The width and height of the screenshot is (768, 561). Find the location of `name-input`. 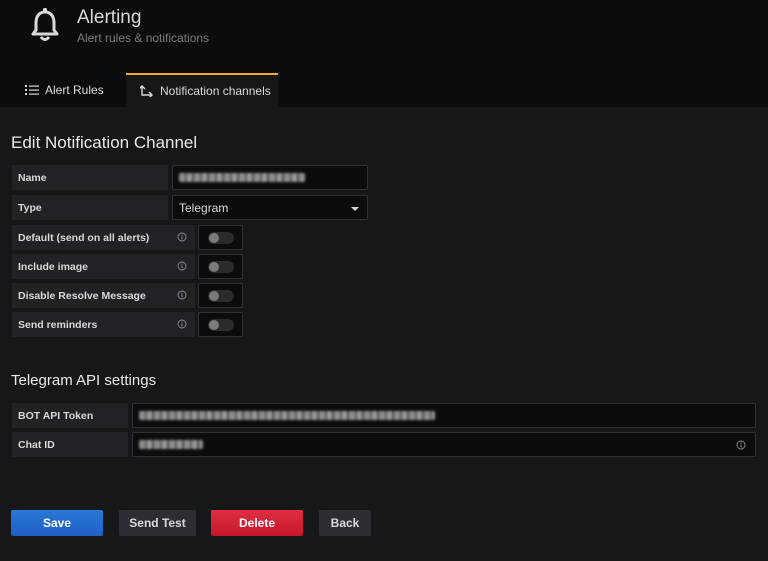

name-input is located at coordinates (270, 177).